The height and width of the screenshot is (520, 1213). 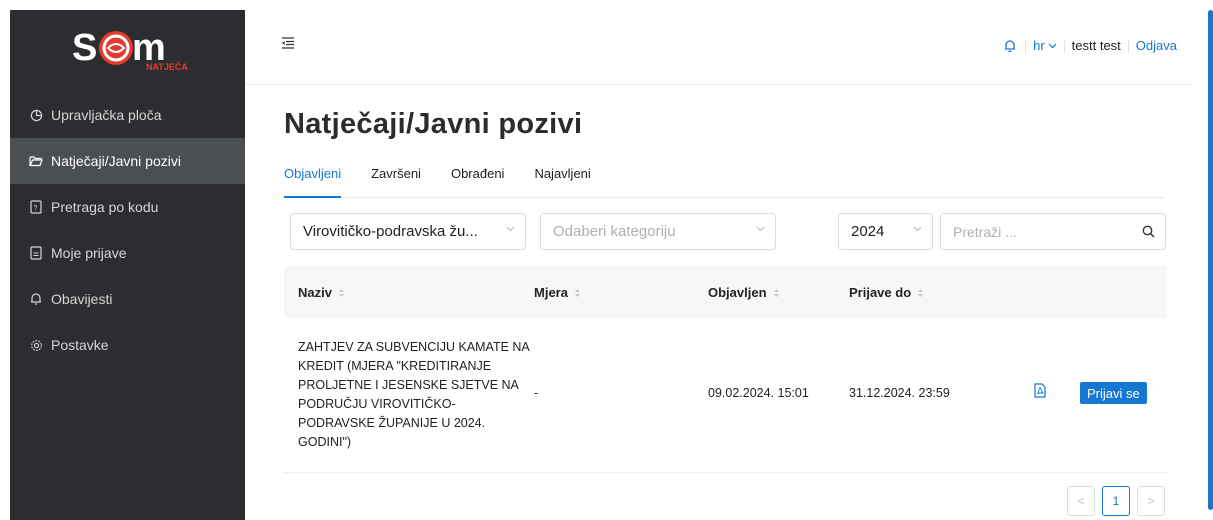 What do you see at coordinates (84, 48) in the screenshot?
I see `svg-text: S` at bounding box center [84, 48].